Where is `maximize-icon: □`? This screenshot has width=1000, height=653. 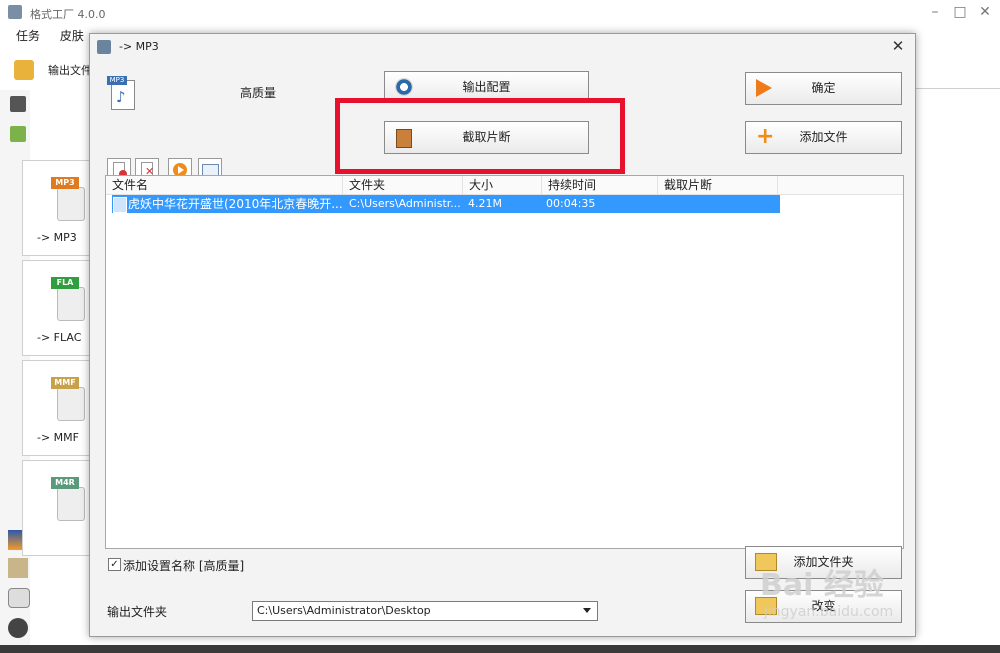 maximize-icon: □ is located at coordinates (960, 12).